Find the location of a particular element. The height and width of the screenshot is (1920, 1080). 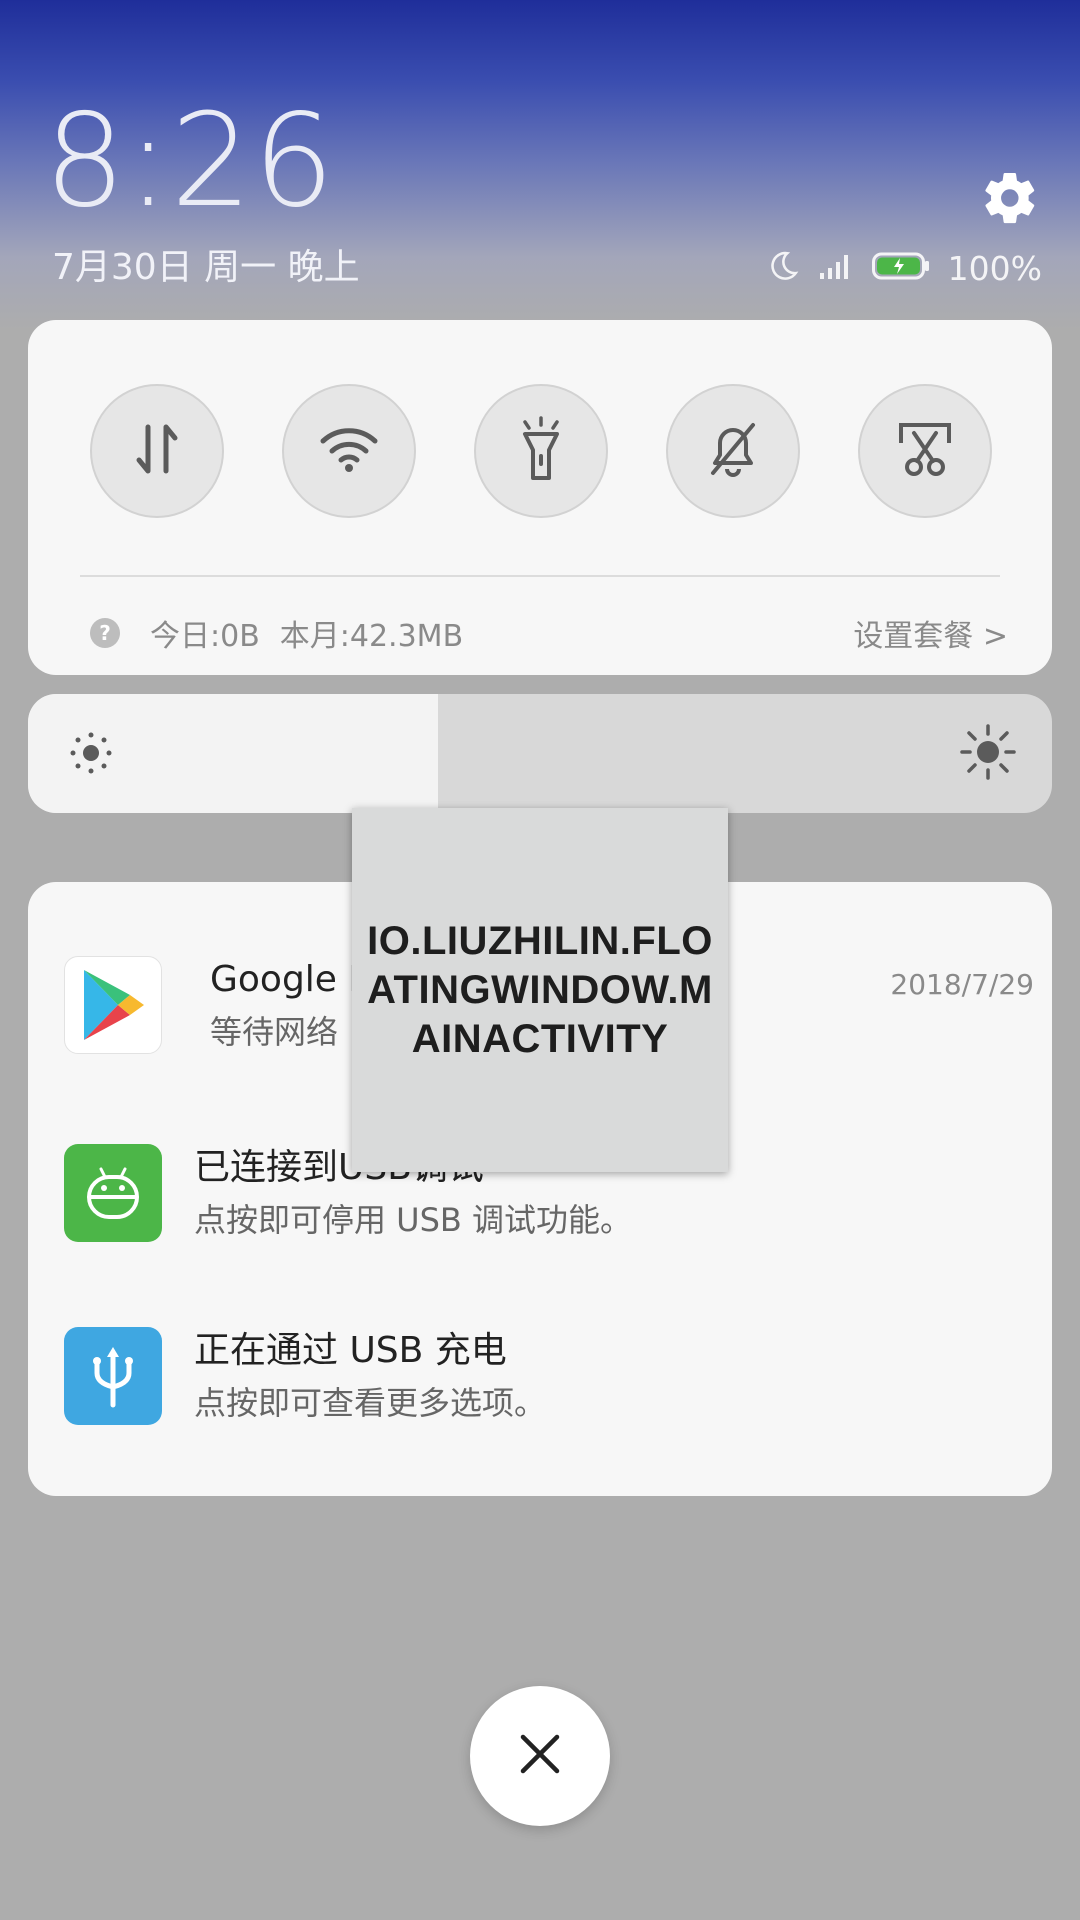

screenshot-scissors-icon is located at coordinates (925, 451).